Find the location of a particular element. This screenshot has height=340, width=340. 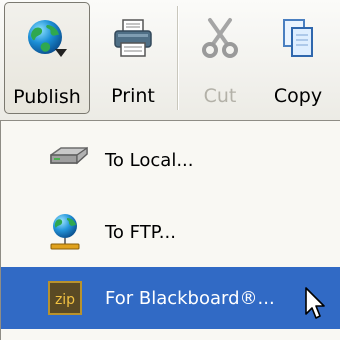

copy-label: Copy is located at coordinates (298, 96).